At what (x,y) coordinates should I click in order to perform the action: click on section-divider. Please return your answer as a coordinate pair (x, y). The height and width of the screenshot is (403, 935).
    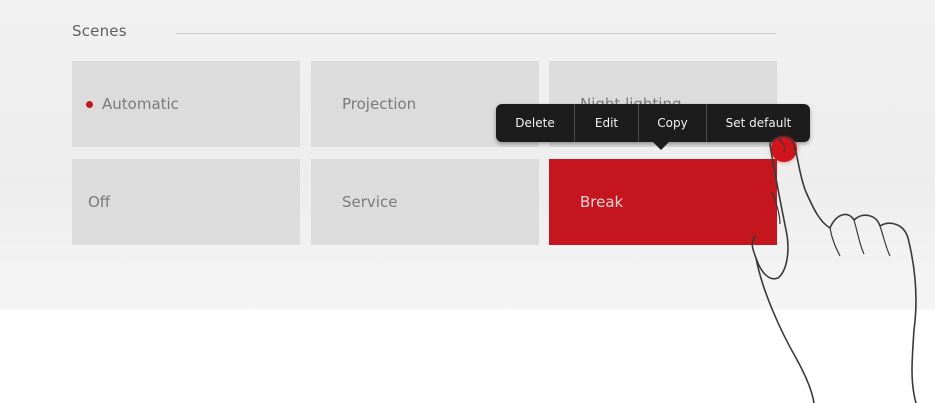
    Looking at the image, I should click on (476, 33).